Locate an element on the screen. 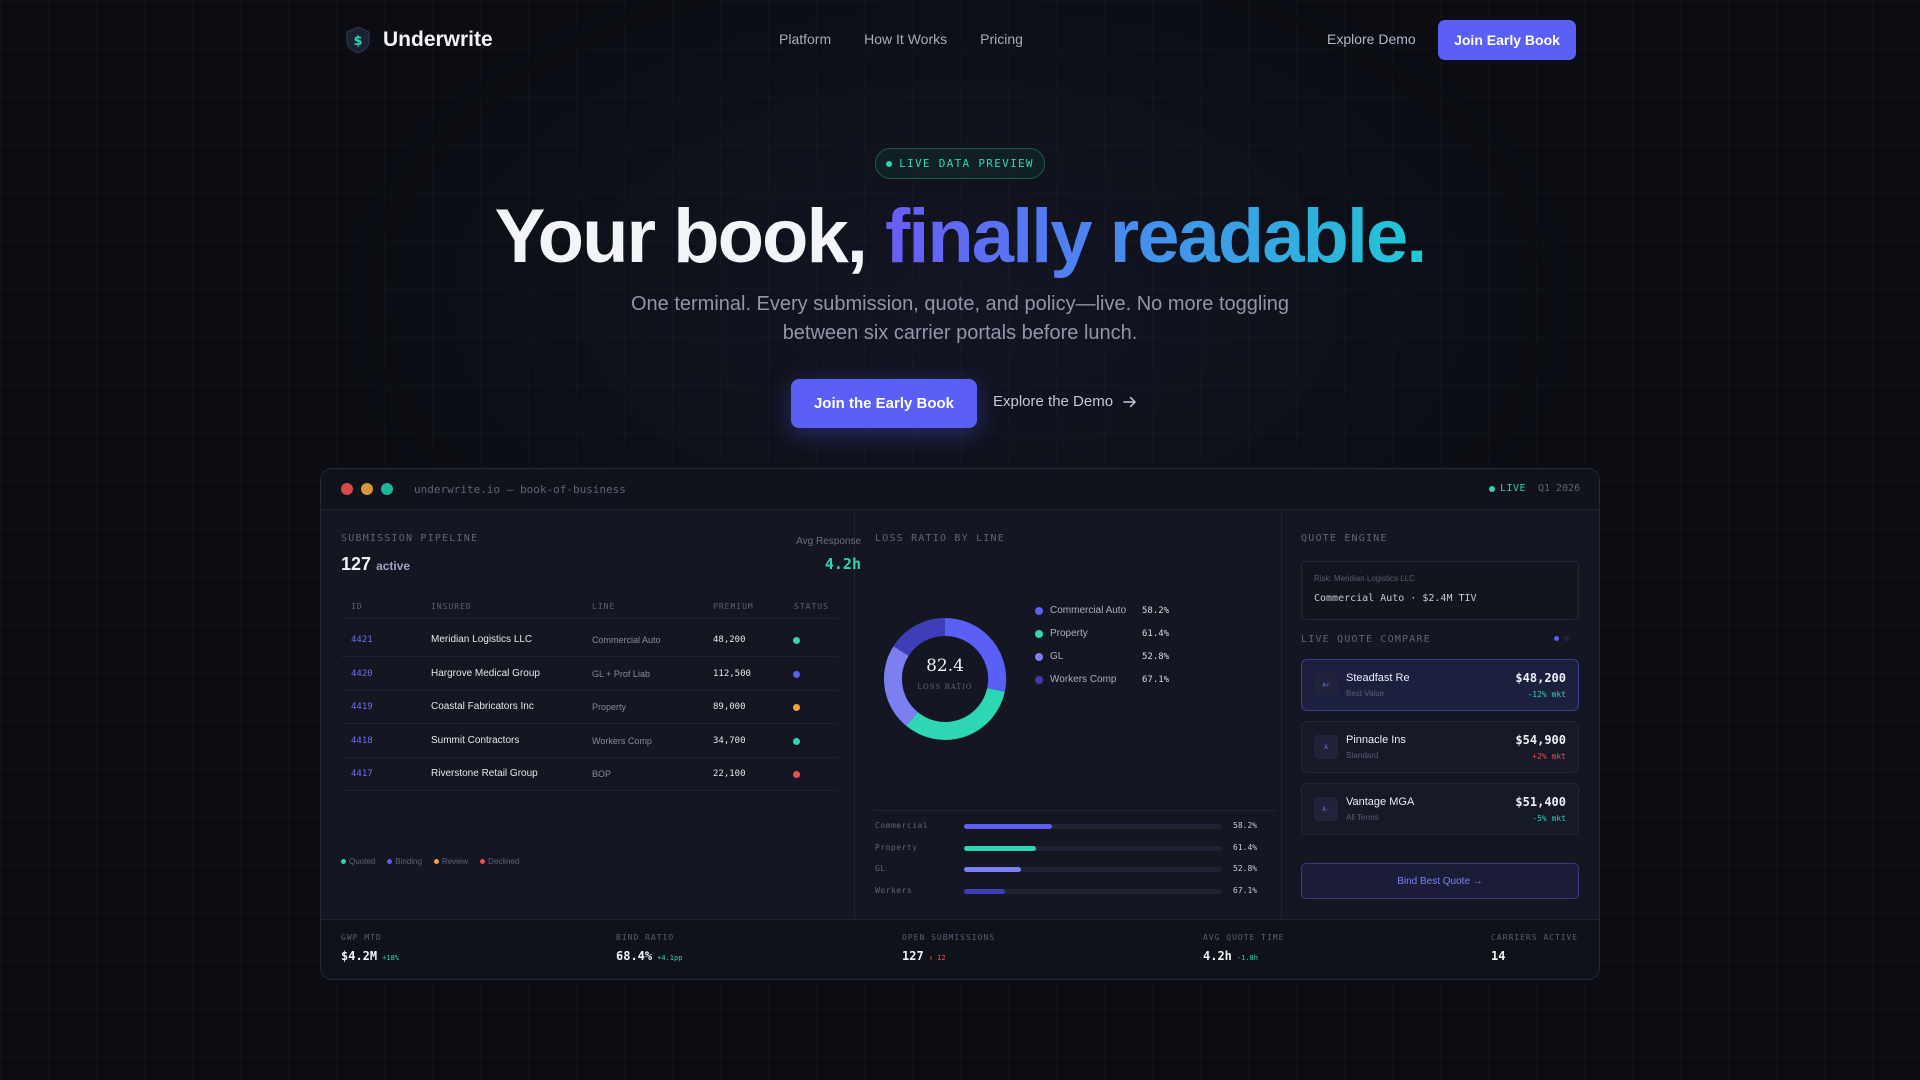 Image resolution: width=1920 pixels, height=1080 pixels. loss-ratio-legend-item: GL 52.8% is located at coordinates (1102, 656).